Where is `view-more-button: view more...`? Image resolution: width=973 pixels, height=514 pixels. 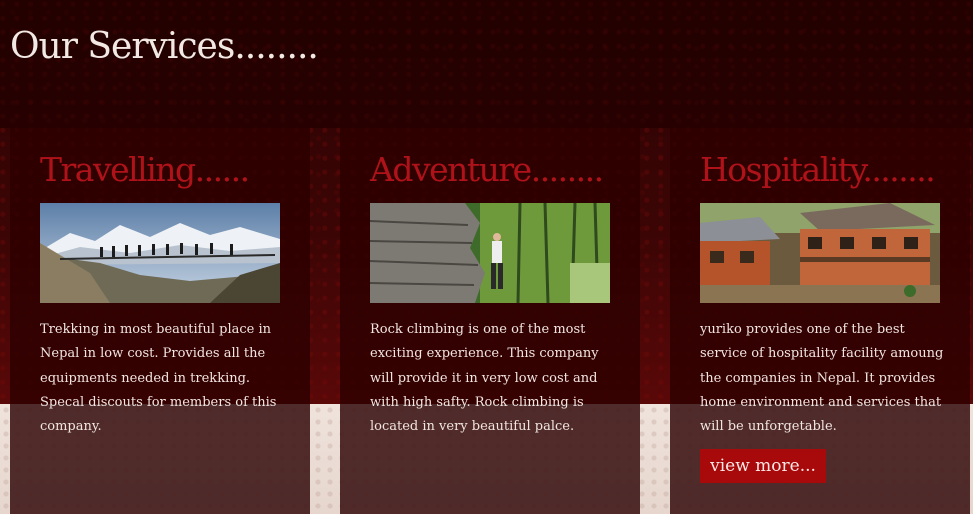
view-more-button: view more... is located at coordinates (763, 466).